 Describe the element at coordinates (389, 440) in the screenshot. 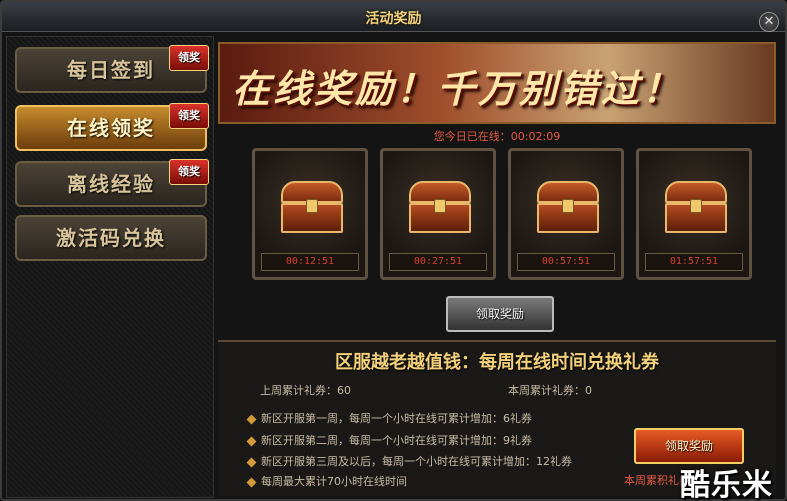

I see `rule-item: 新区开服第二周，每周一个小时在线可累计增加：9礼券` at that location.